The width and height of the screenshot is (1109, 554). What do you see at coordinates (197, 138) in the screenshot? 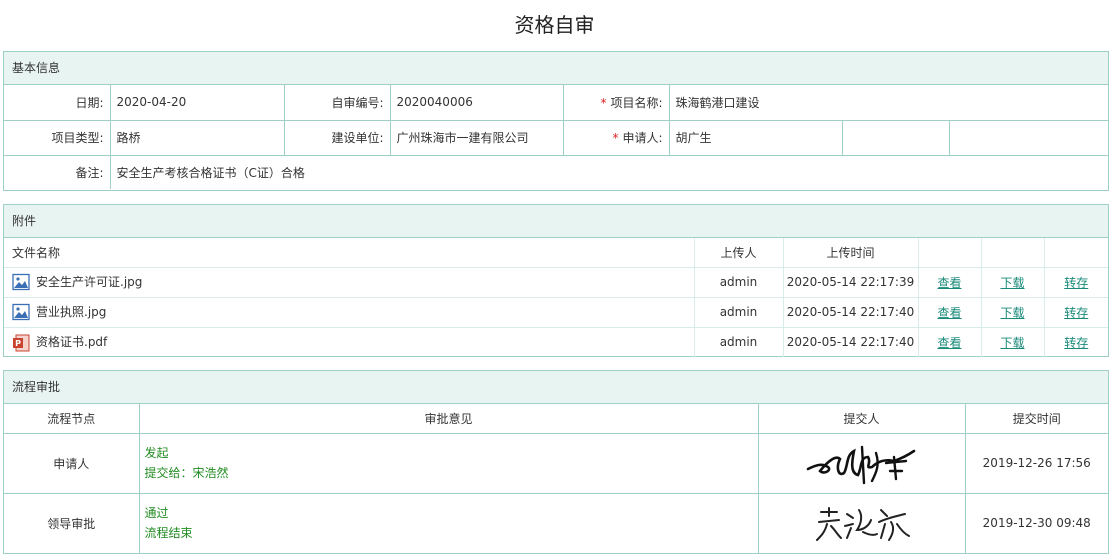
I see `project-type-value: 路桥` at bounding box center [197, 138].